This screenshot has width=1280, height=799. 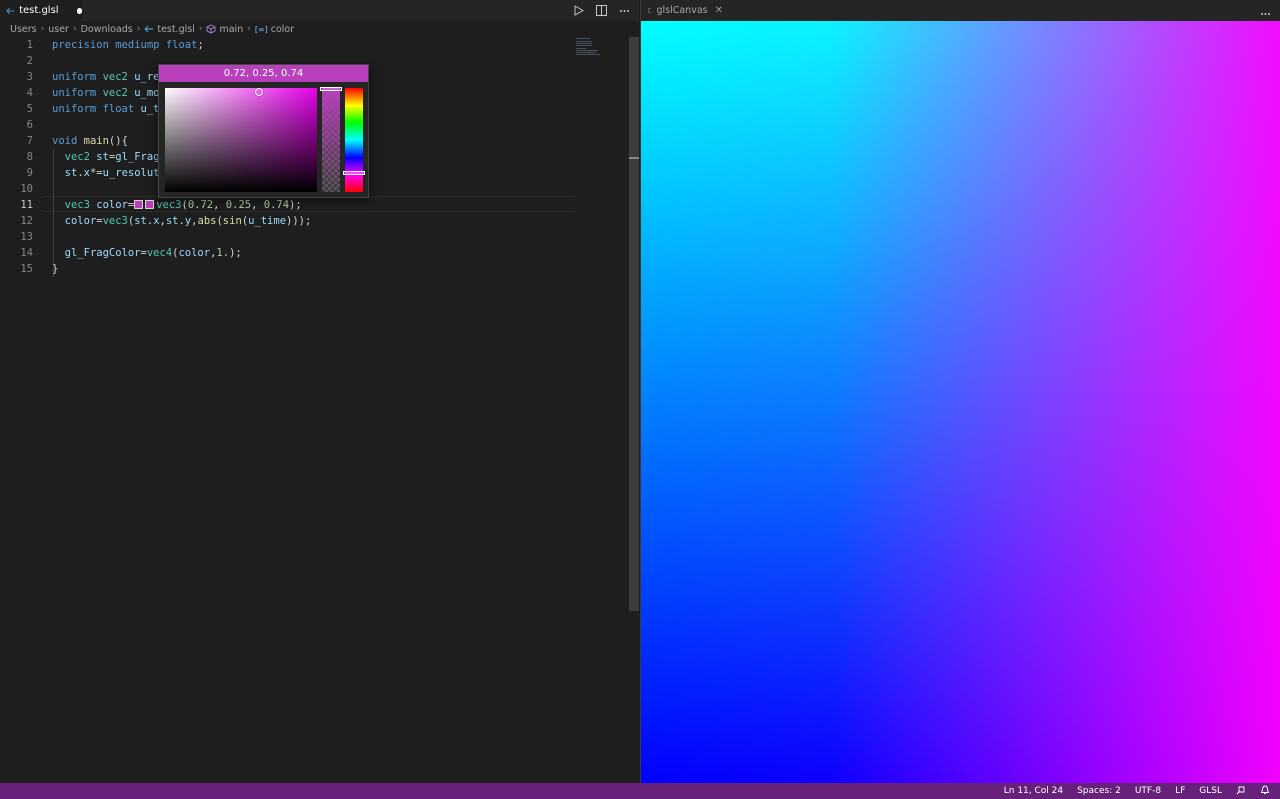 What do you see at coordinates (1210, 791) in the screenshot?
I see `language-mode: GLSL` at bounding box center [1210, 791].